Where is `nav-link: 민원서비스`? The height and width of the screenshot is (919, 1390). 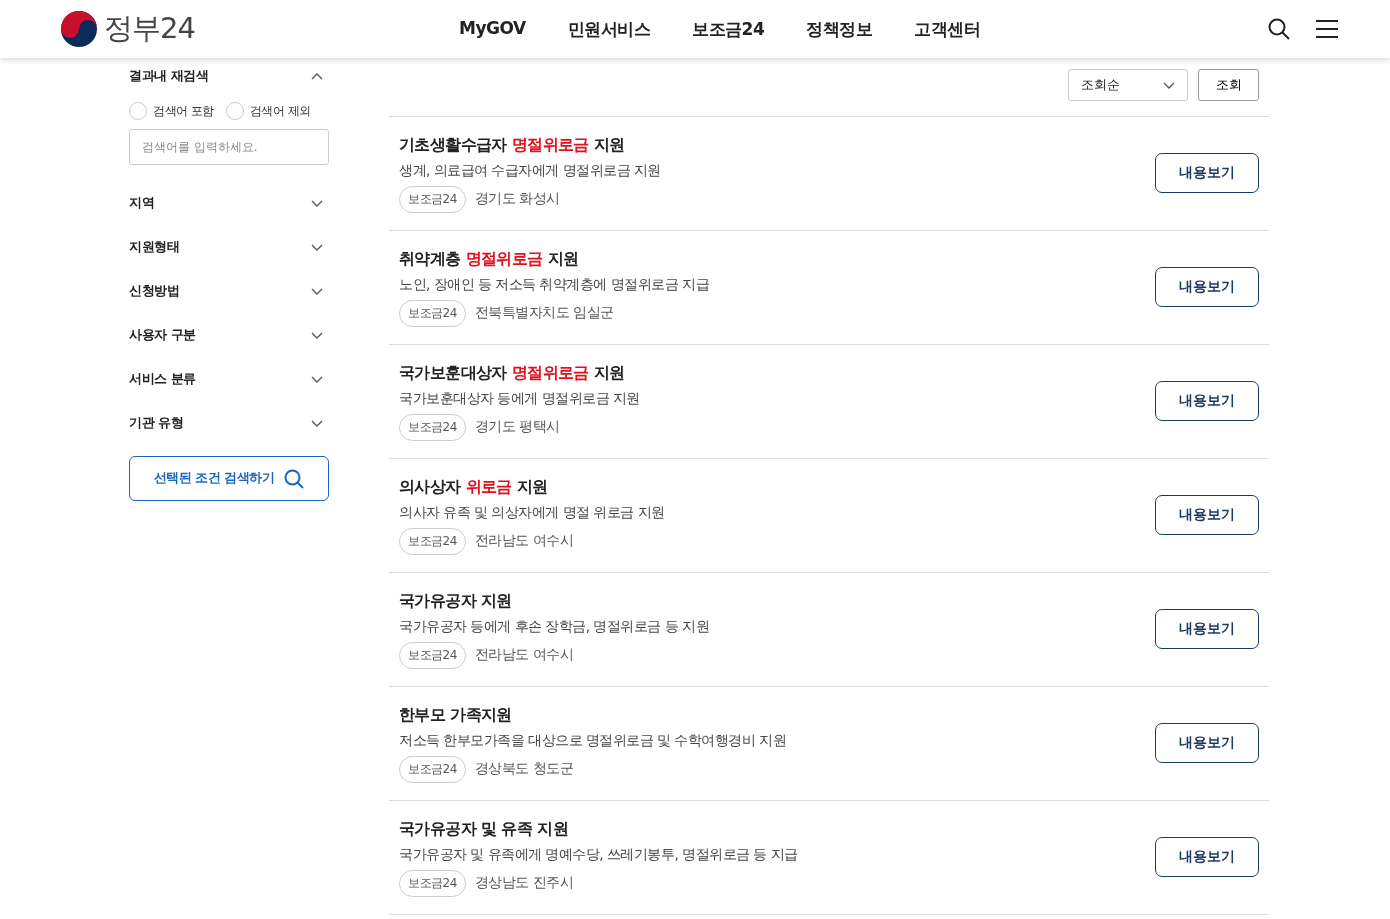
nav-link: 민원서비스 is located at coordinates (609, 29).